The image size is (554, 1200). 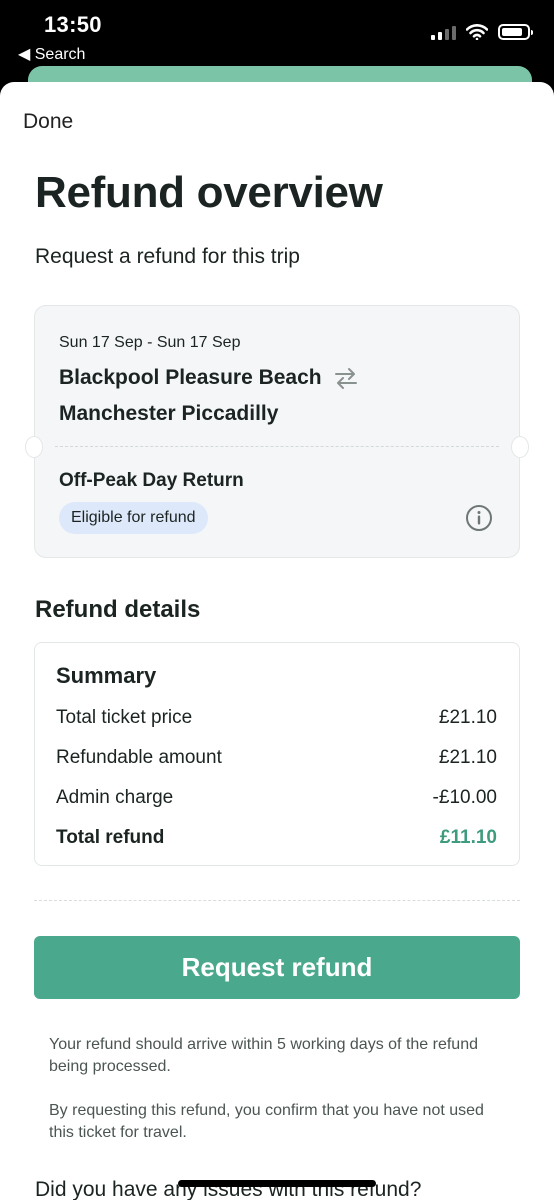 I want to click on summary-row-value: -£10.00, so click(x=464, y=797).